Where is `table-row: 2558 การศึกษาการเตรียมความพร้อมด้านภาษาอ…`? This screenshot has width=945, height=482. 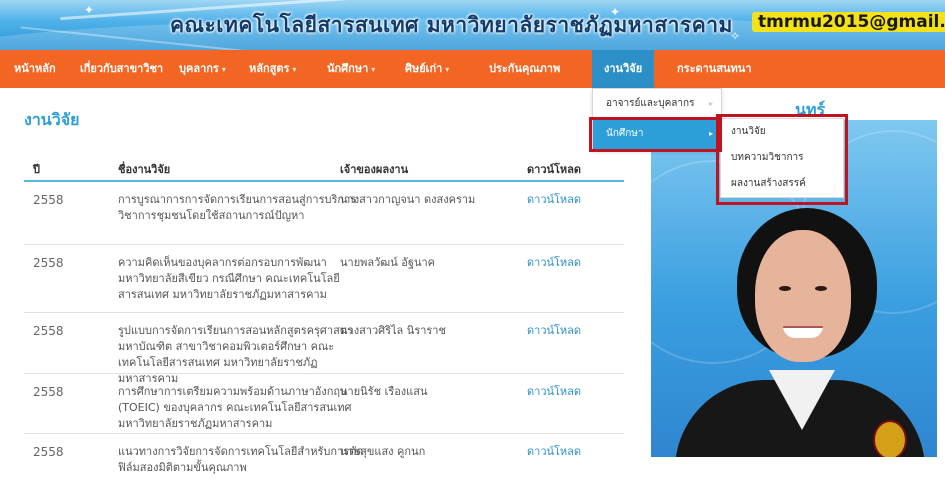
table-row: 2558 การศึกษาการเตรียมความพร้อมด้านภาษาอ… is located at coordinates (324, 404).